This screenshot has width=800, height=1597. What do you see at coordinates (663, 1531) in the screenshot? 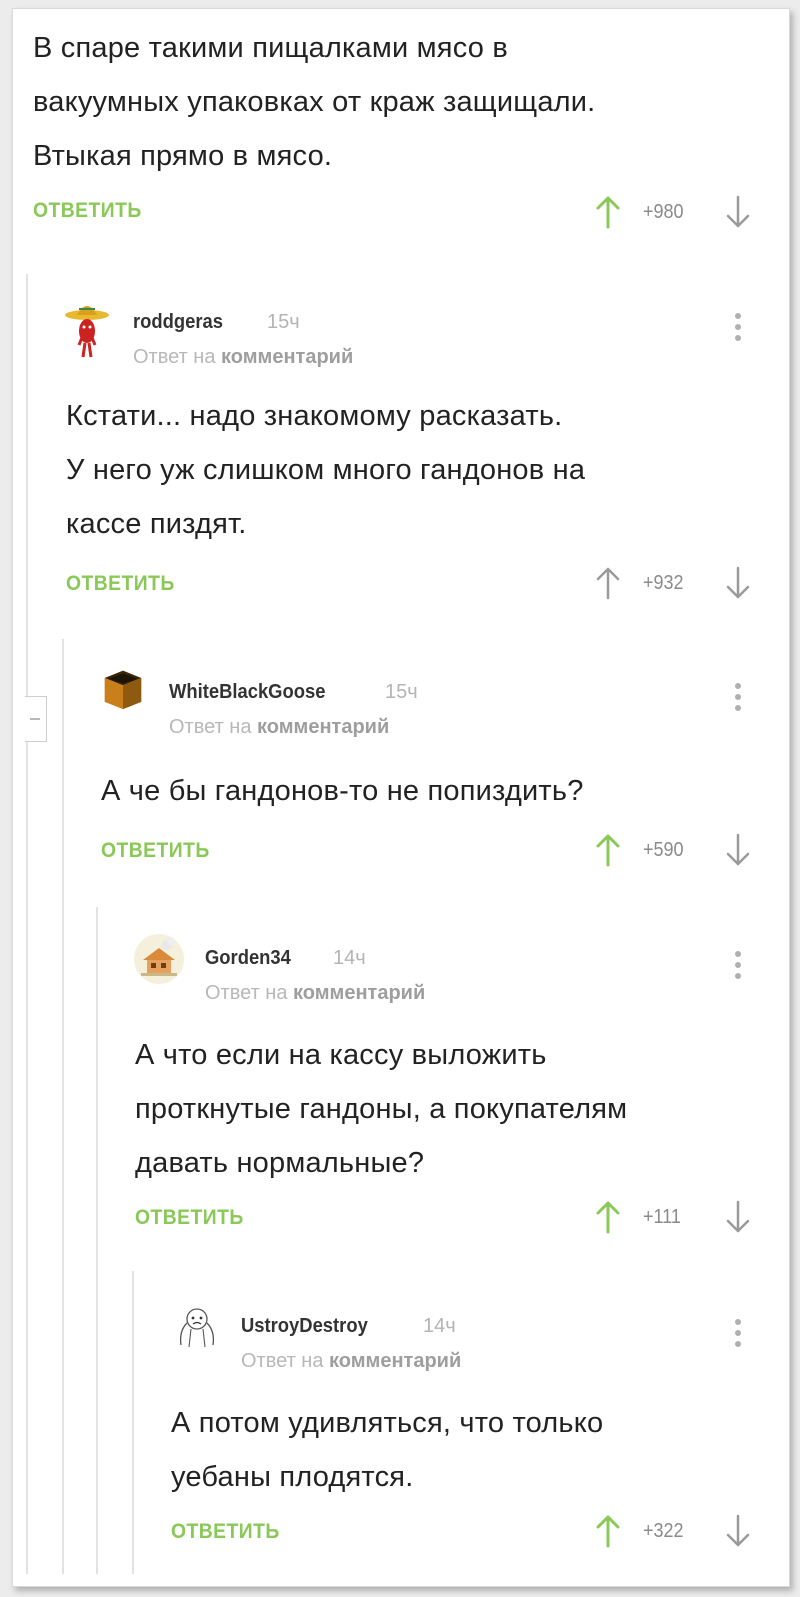
I see `rating: +322` at bounding box center [663, 1531].